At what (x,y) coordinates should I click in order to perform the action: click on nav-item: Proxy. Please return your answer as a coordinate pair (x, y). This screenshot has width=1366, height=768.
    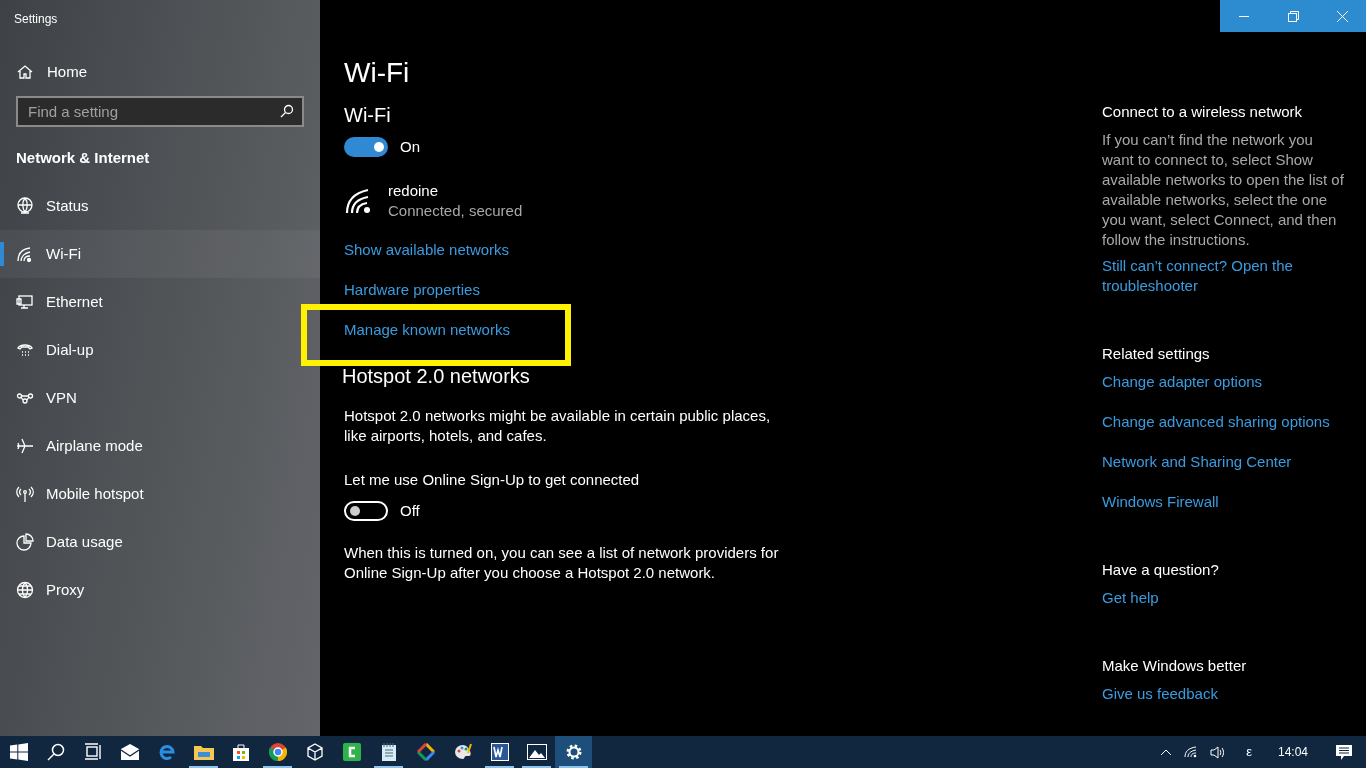
    Looking at the image, I should click on (160, 590).